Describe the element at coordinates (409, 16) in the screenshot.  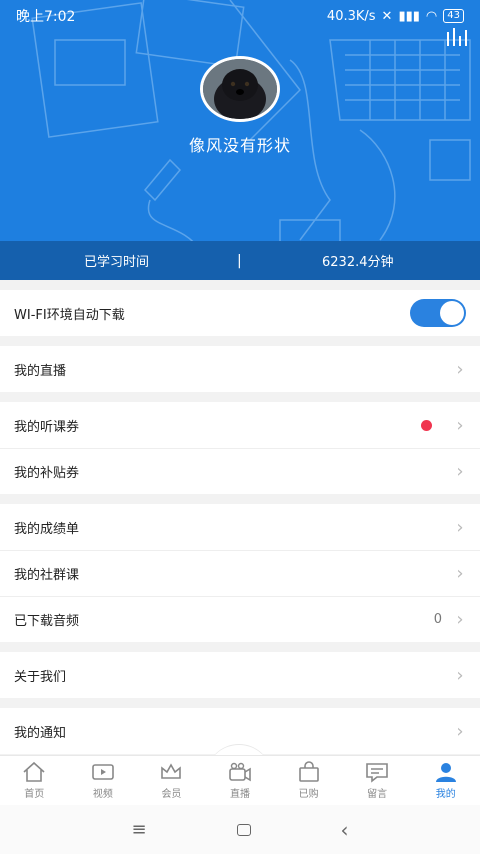
I see `signal-icon: ▮▮▮` at that location.